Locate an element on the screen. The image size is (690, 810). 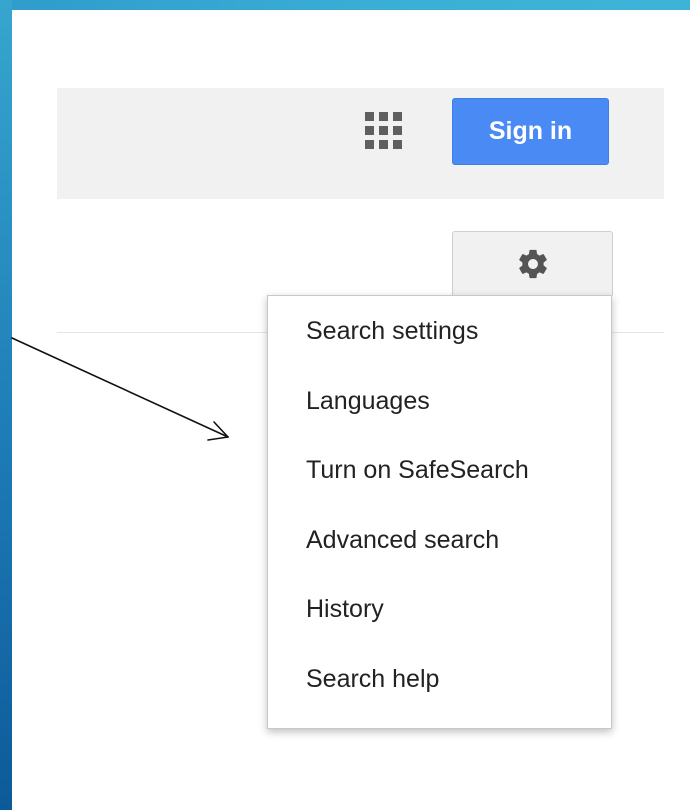
menu-item-advanced-search: Advanced search is located at coordinates (439, 540).